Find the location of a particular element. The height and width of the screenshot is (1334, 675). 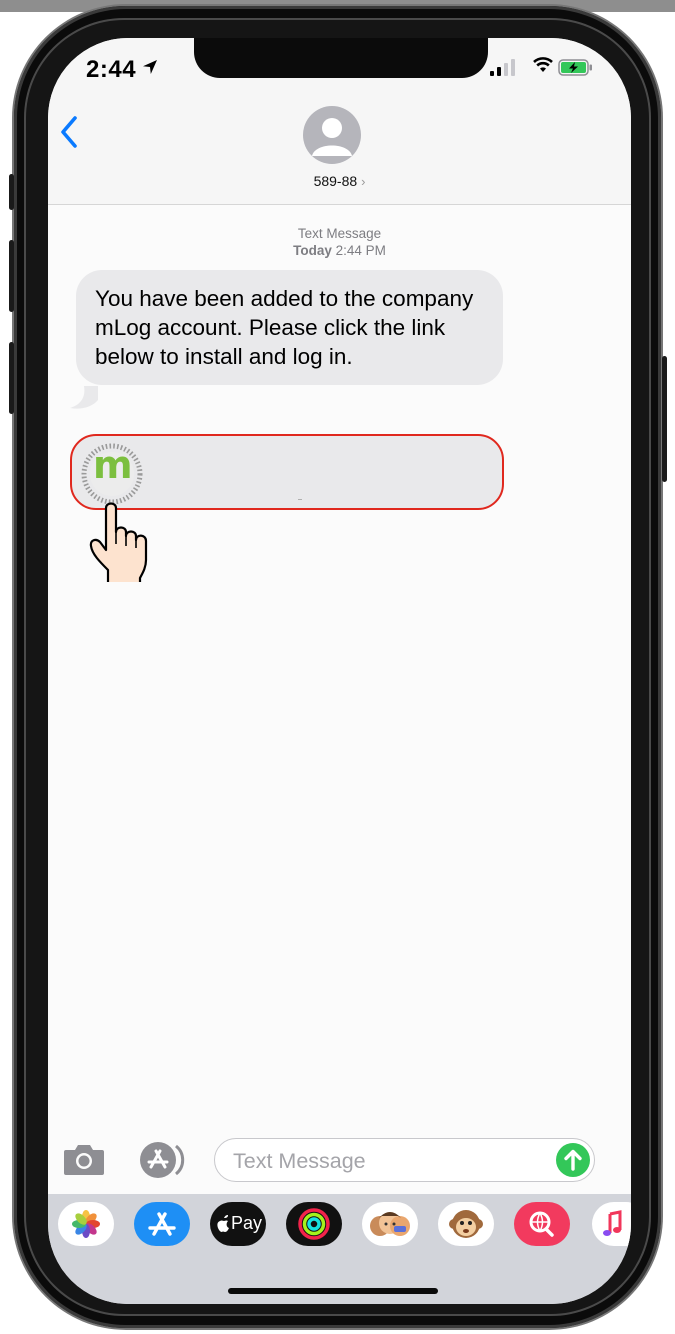

status-time: 2:44 is located at coordinates (111, 69).